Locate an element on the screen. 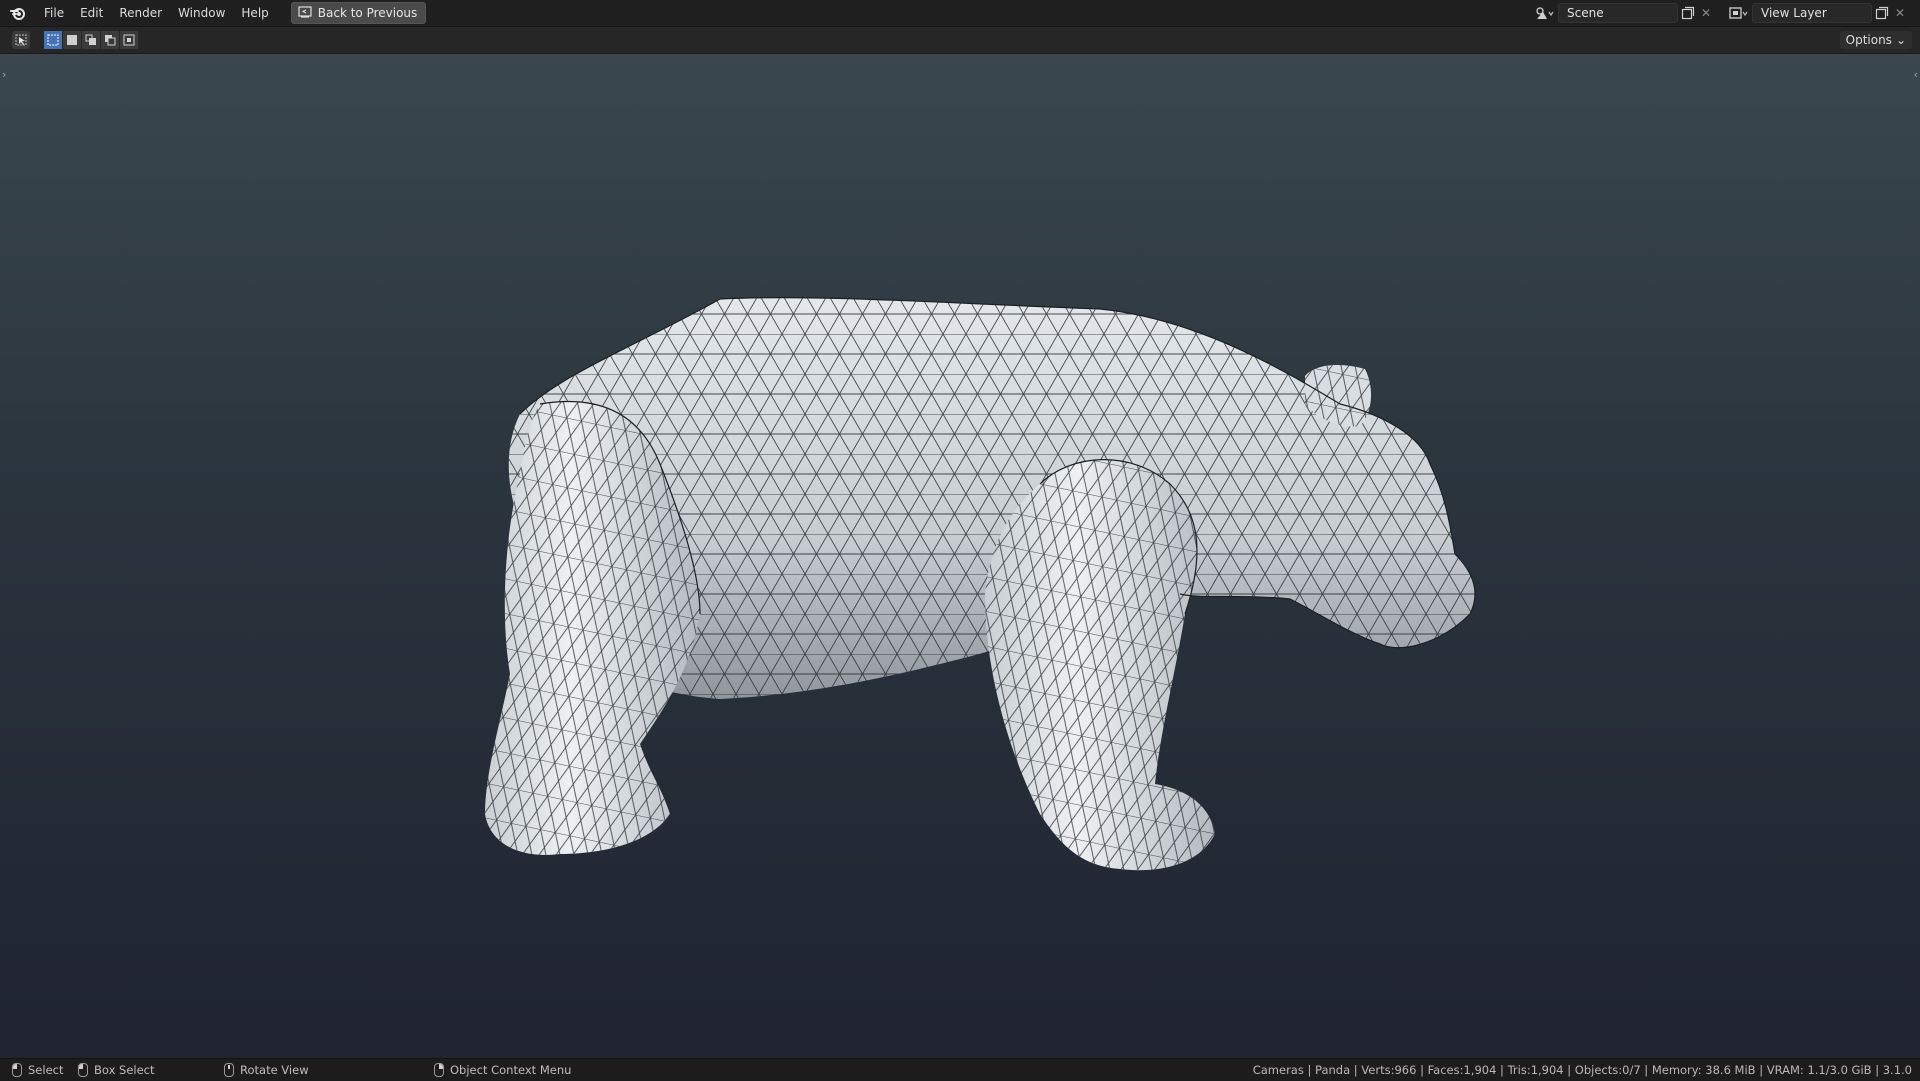  bear-front-leg is located at coordinates (1100, 665).